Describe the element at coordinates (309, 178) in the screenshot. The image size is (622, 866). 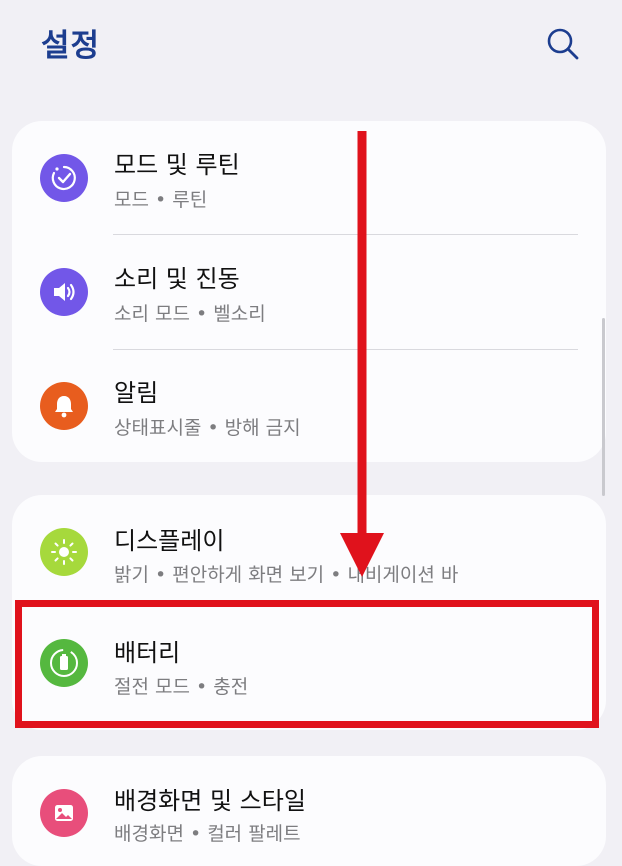
I see `settings-item-modes-routines: 모드 및 루틴 모드 • 루틴` at that location.